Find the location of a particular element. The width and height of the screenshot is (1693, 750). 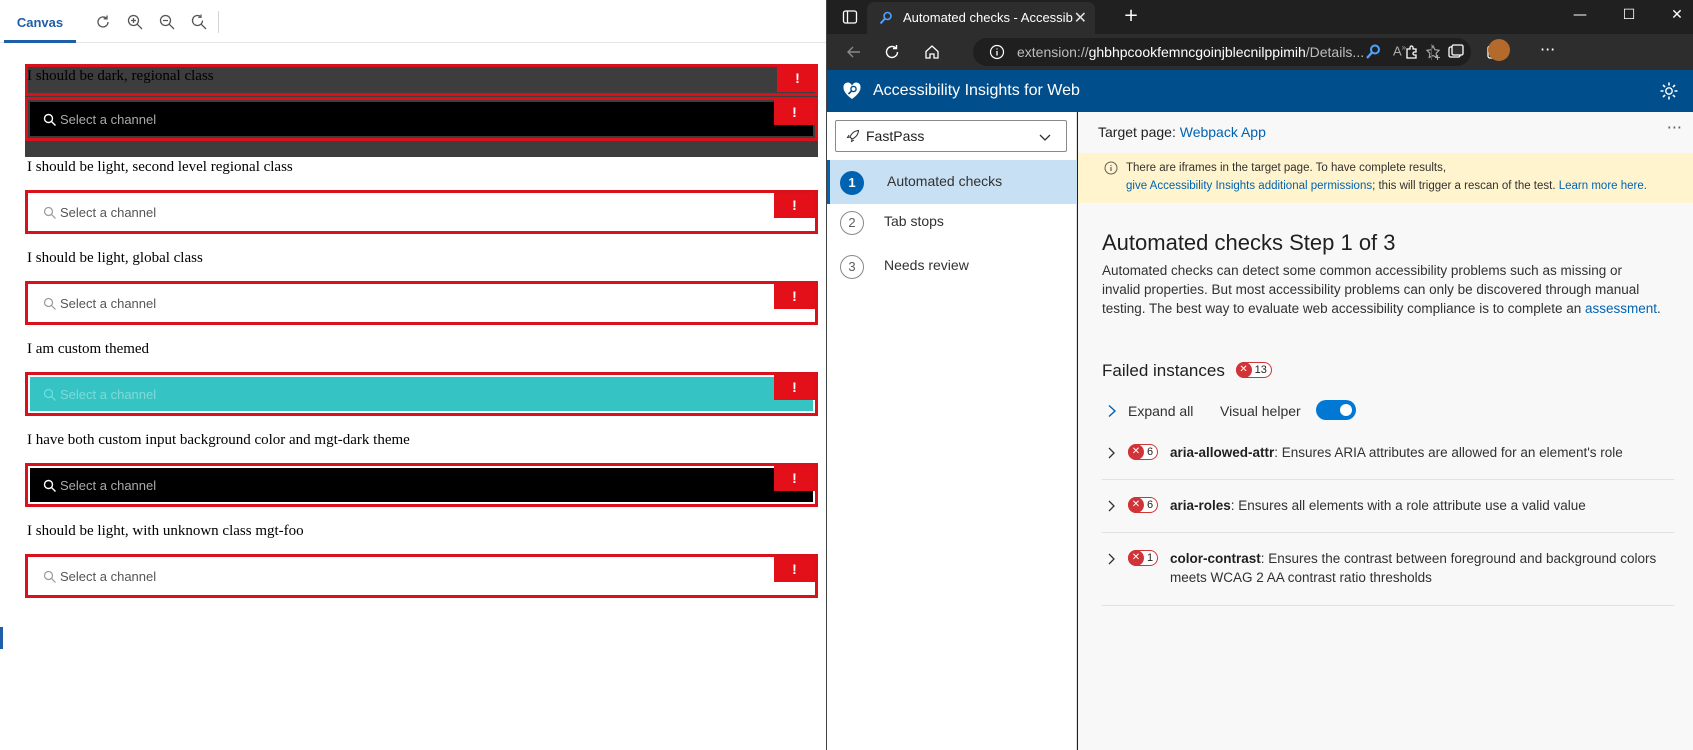

new-tab-button: + is located at coordinates (1131, 16).